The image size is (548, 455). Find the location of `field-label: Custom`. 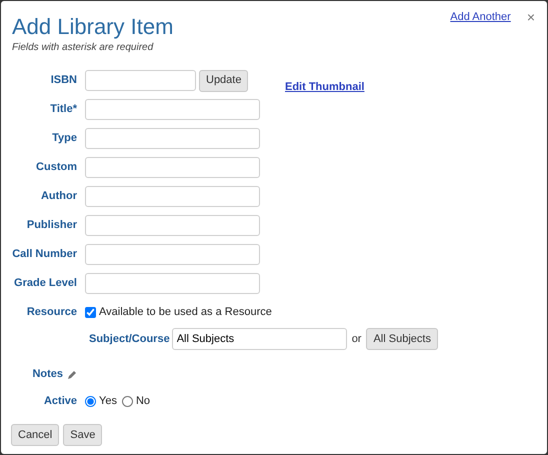

field-label: Custom is located at coordinates (56, 168).